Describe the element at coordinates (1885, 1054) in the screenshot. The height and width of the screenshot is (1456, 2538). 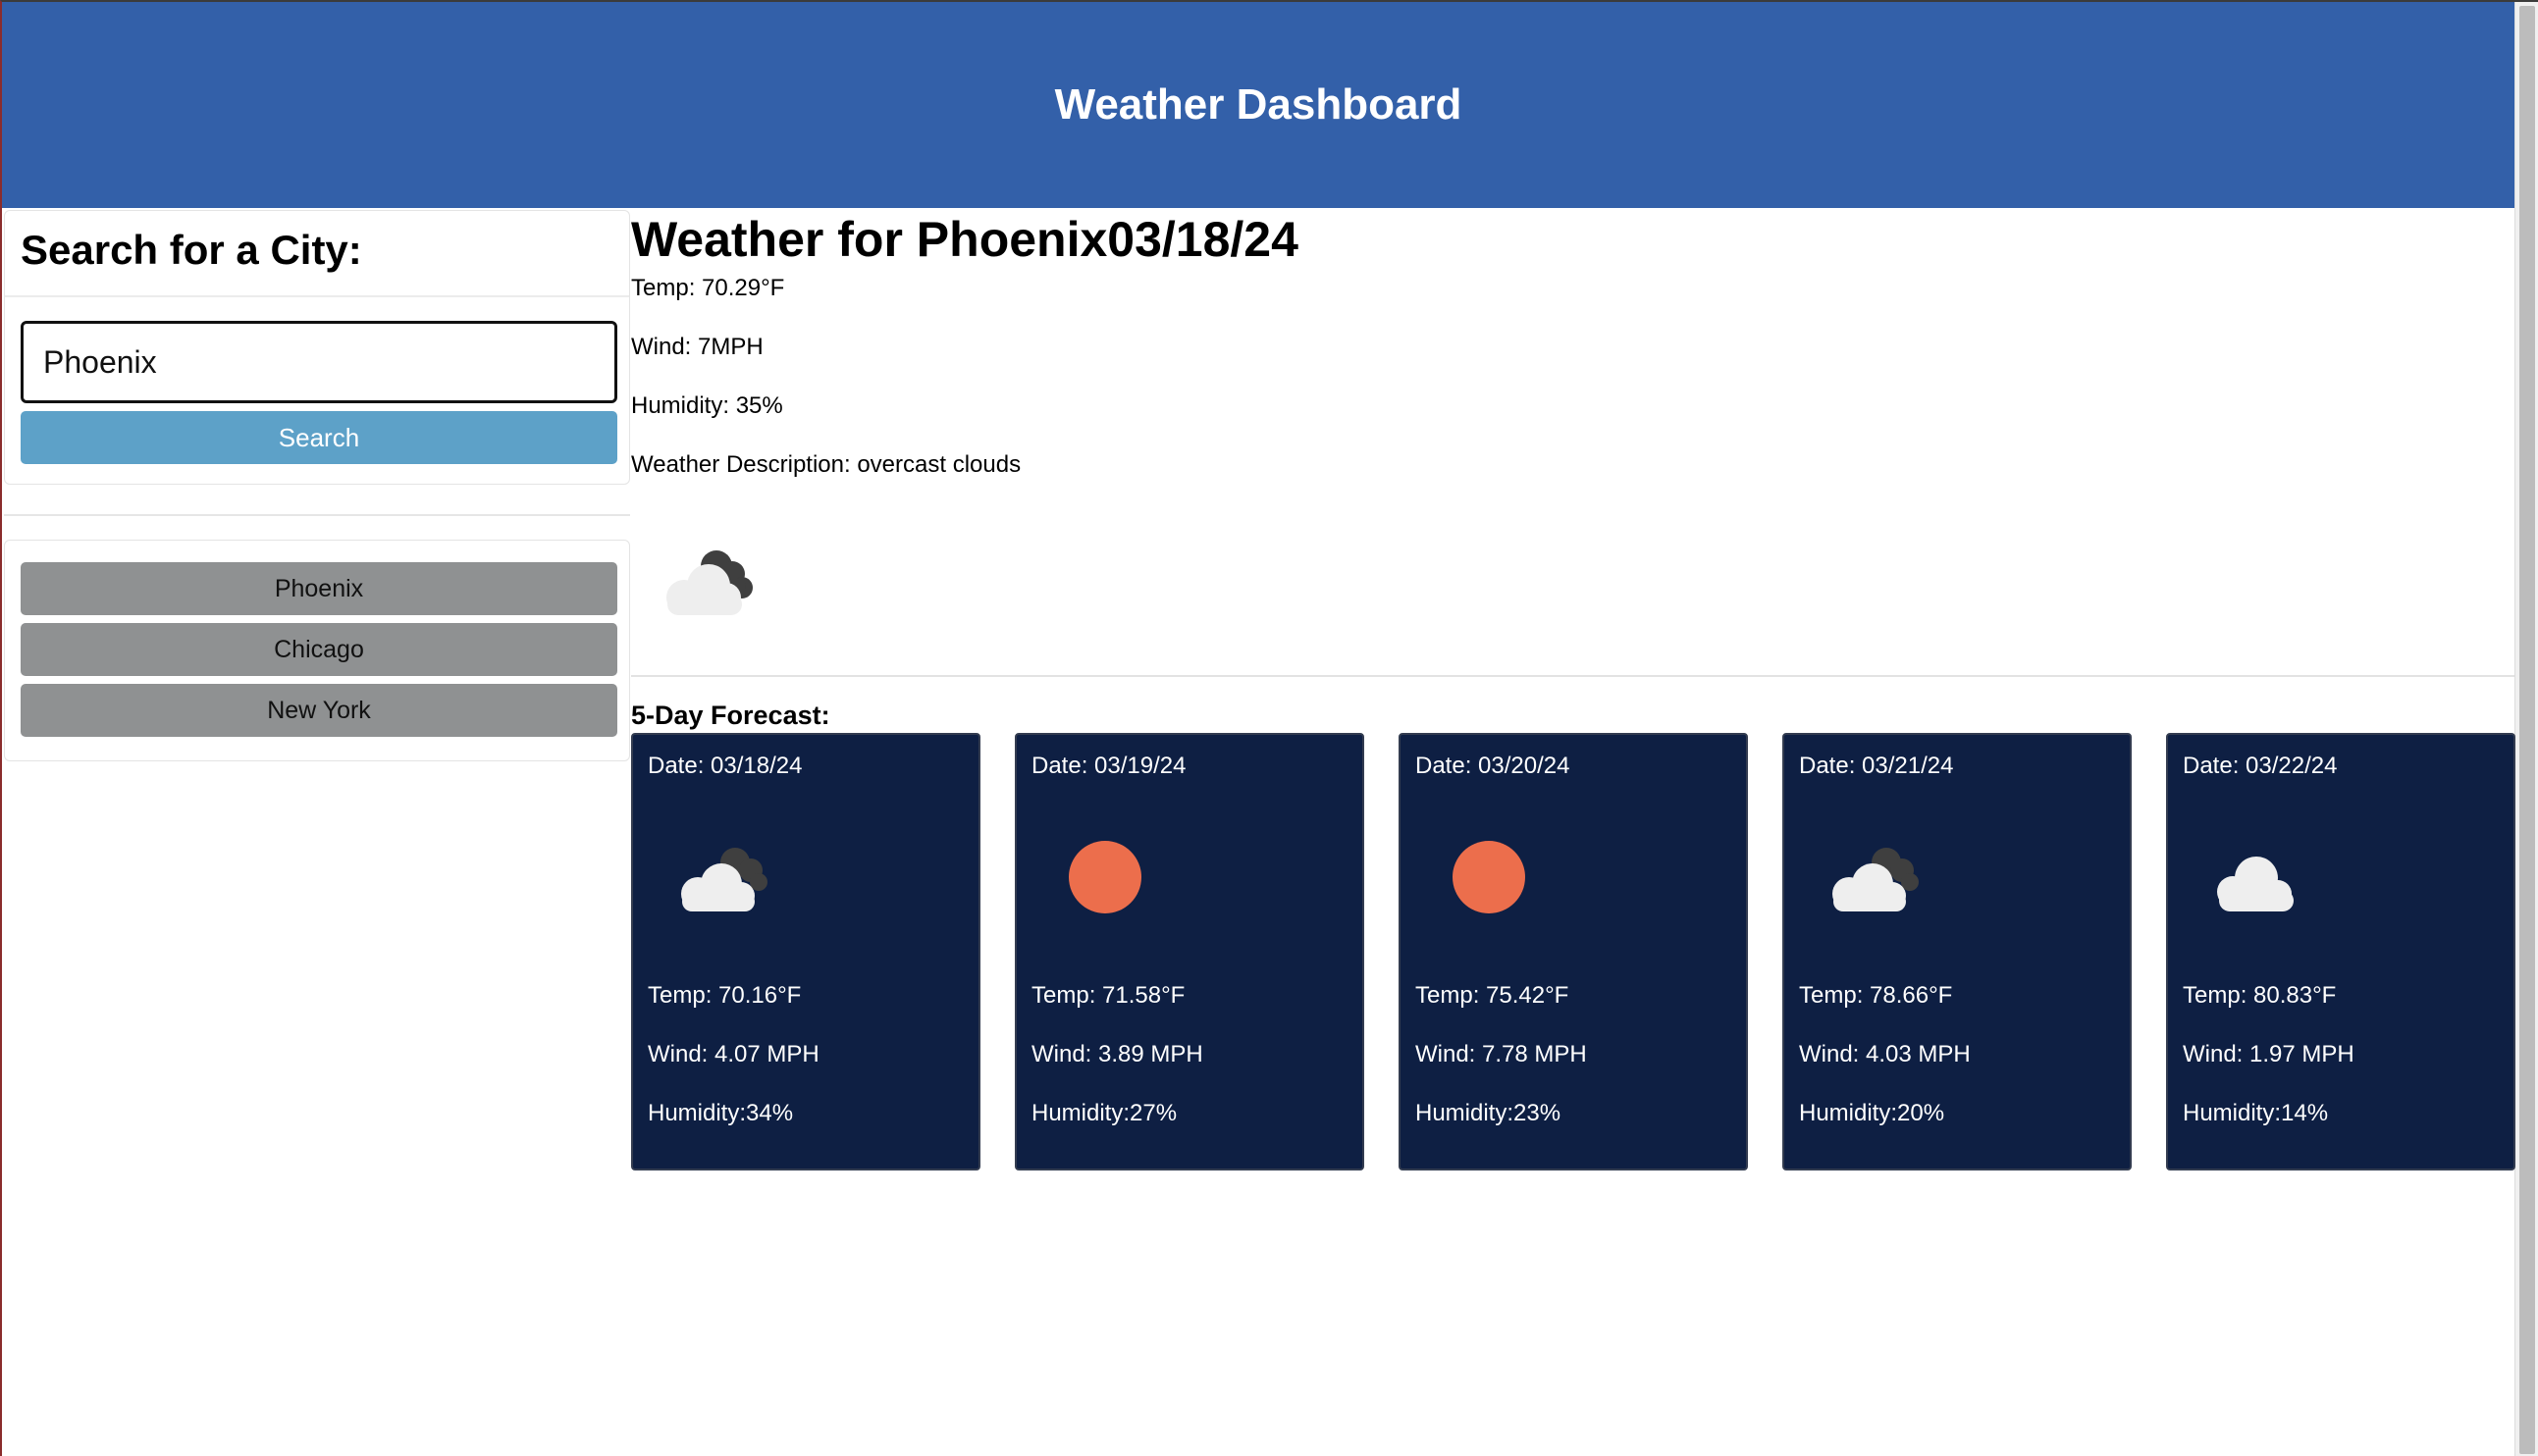
I see `forecast-wind: Wind: 4.03 MPH` at that location.